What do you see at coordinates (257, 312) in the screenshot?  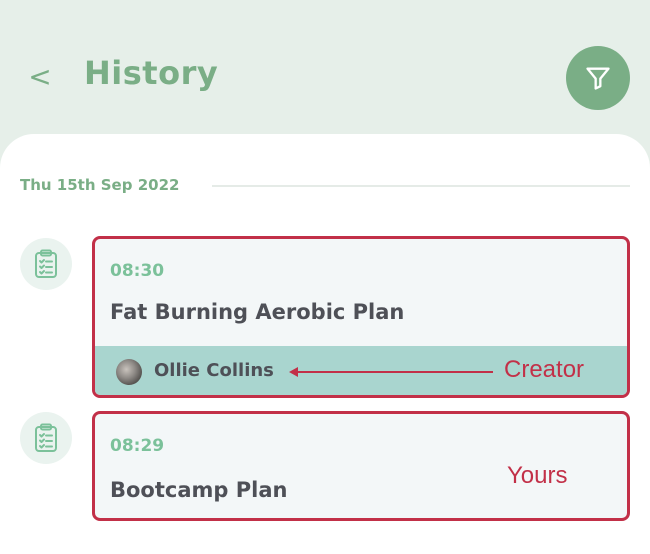 I see `plan-name: Fat Burning Aerobic Plan` at bounding box center [257, 312].